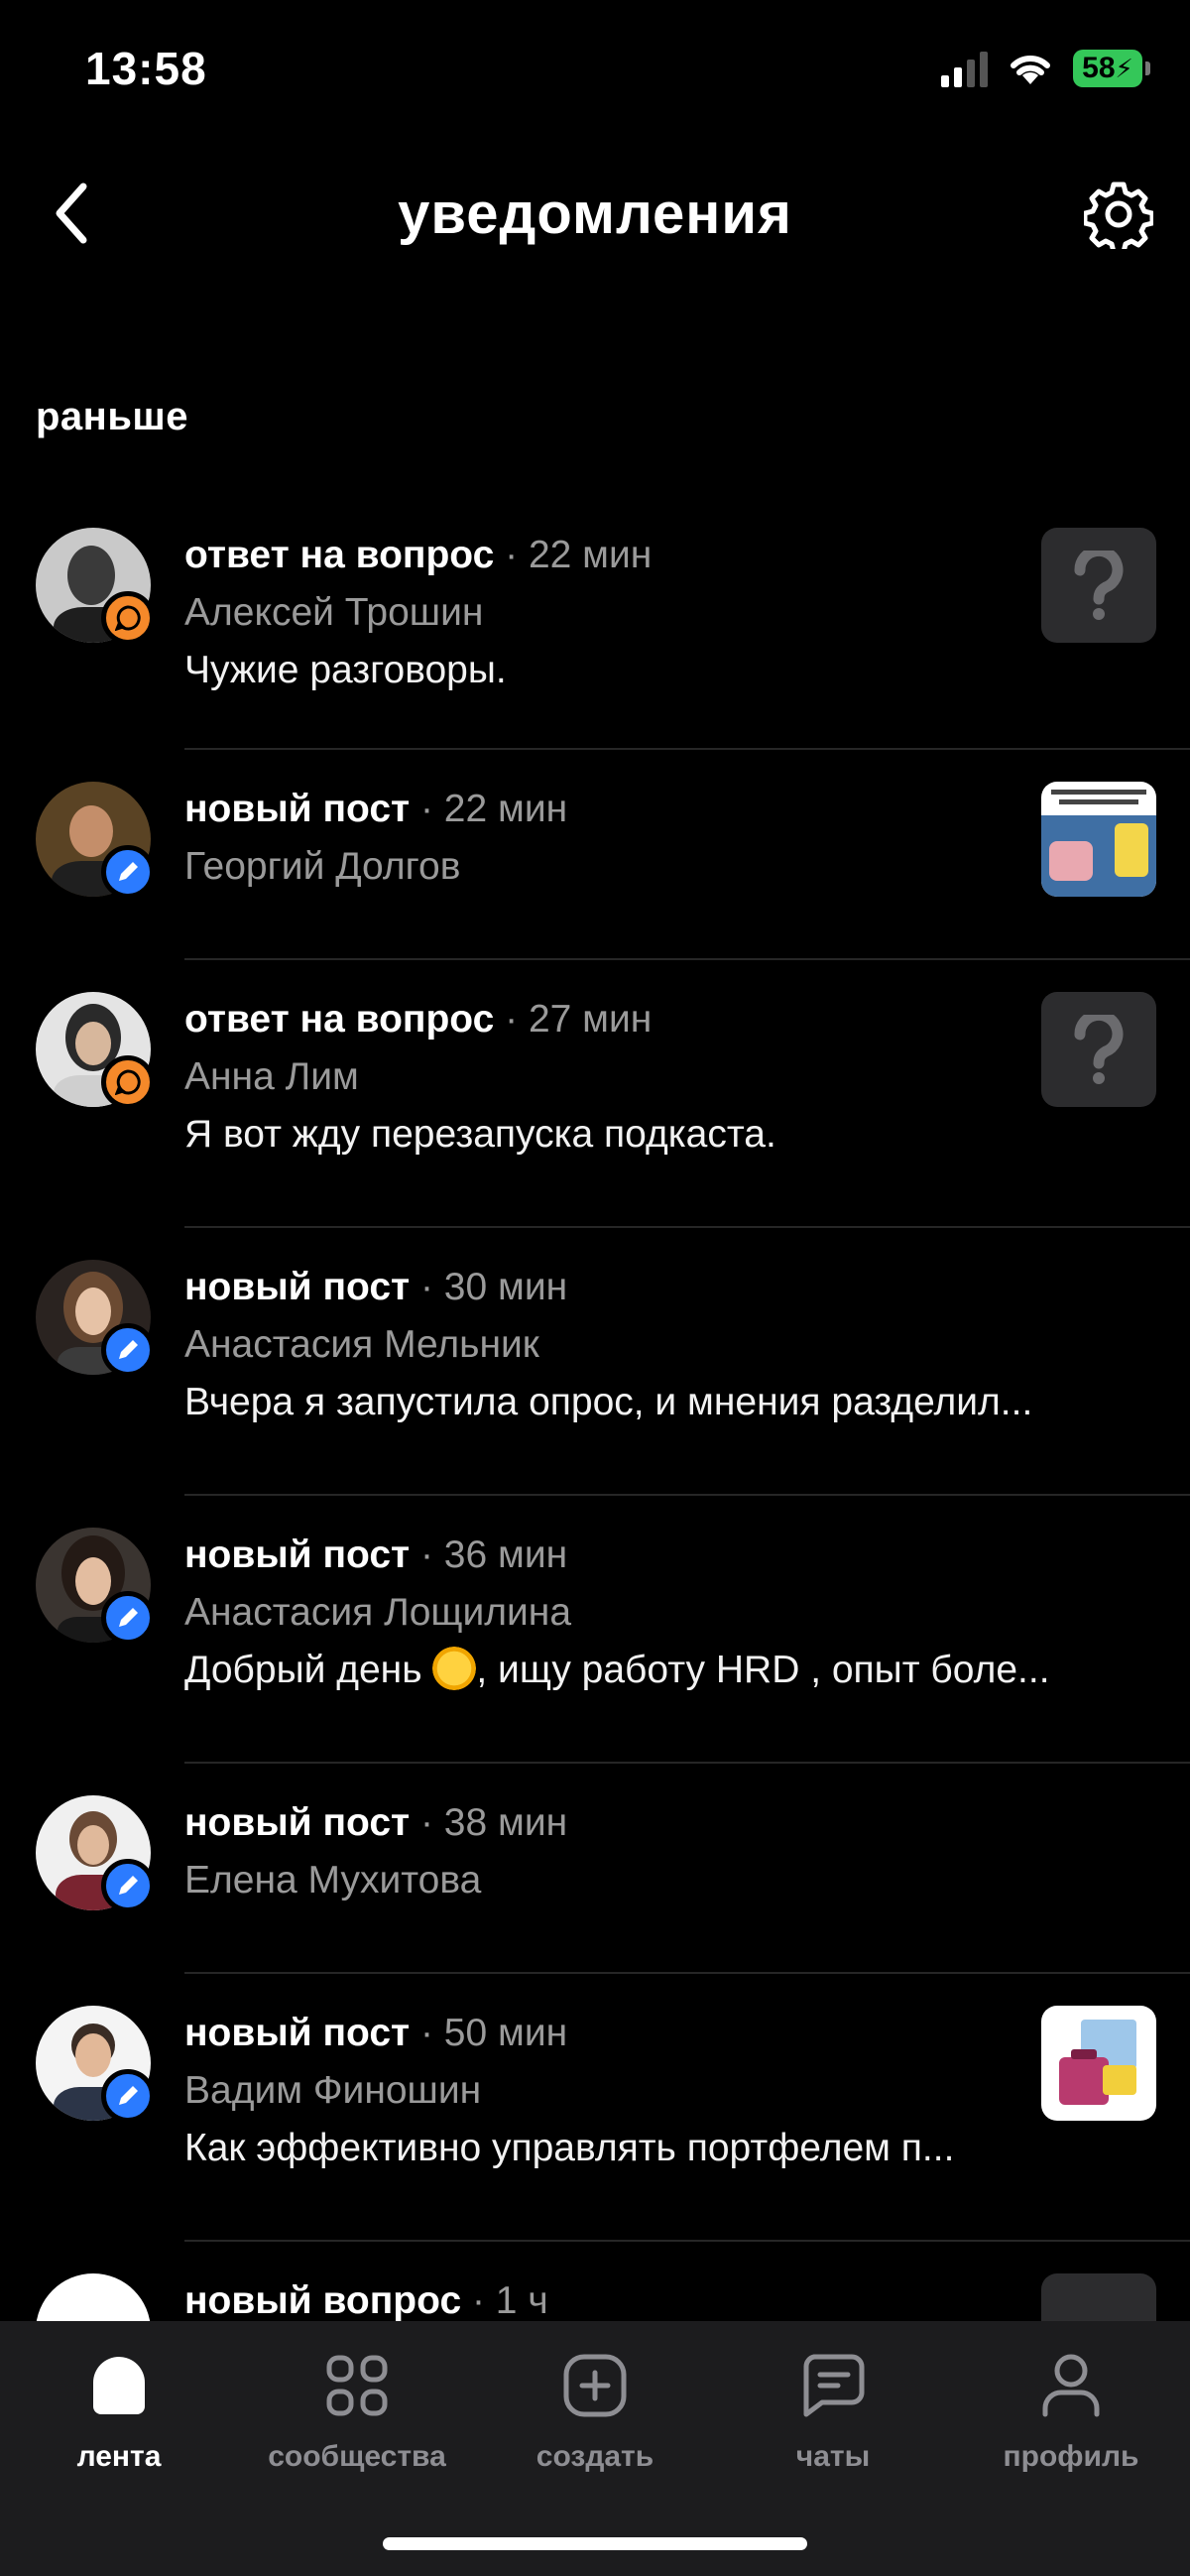  I want to click on tab-profile: профиль, so click(1071, 2420).